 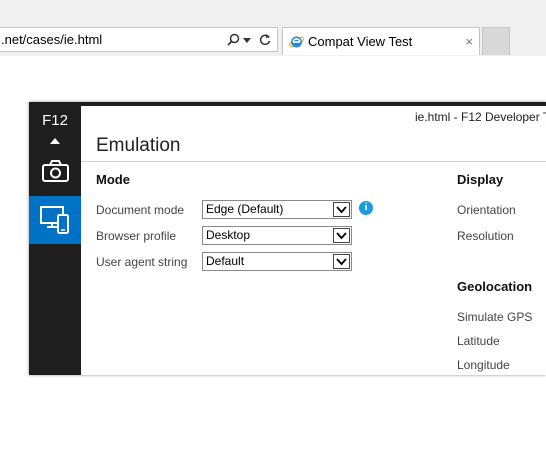 I want to click on user-agent-string-value: Default, so click(x=225, y=261).